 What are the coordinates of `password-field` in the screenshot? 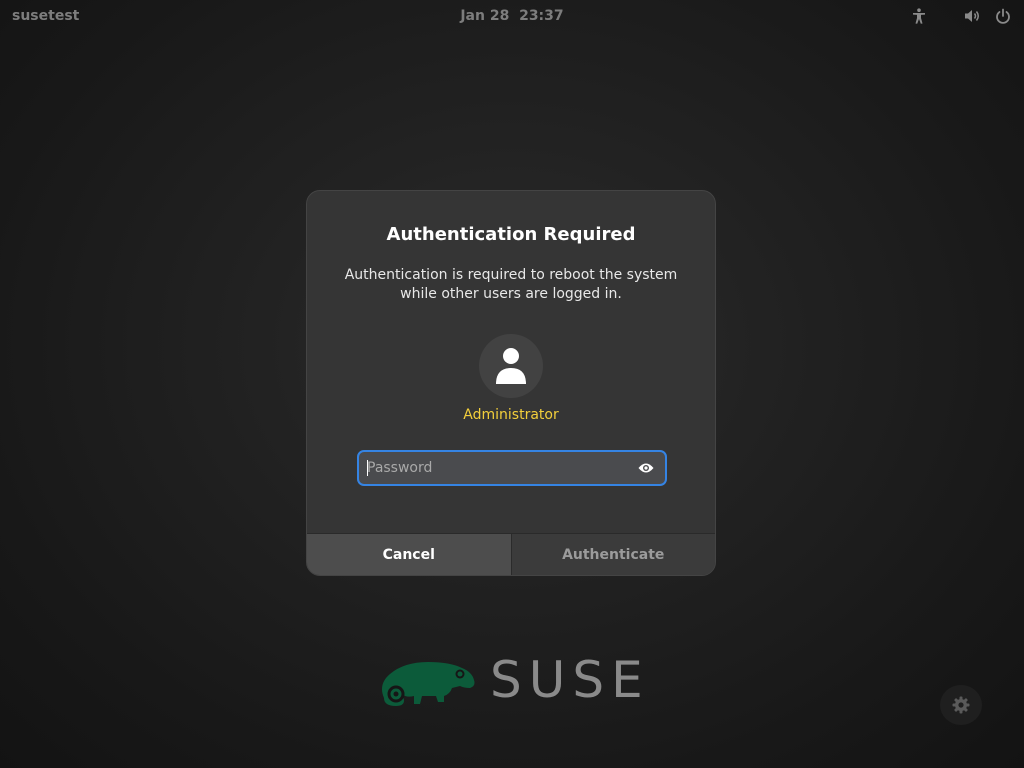 It's located at (512, 468).